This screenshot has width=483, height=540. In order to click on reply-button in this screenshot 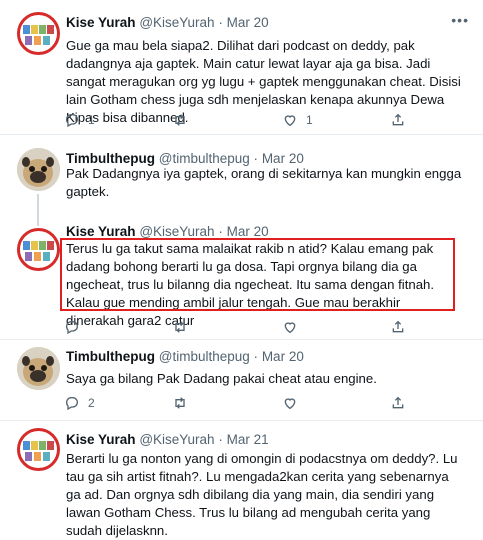, I will do `click(72, 327)`.